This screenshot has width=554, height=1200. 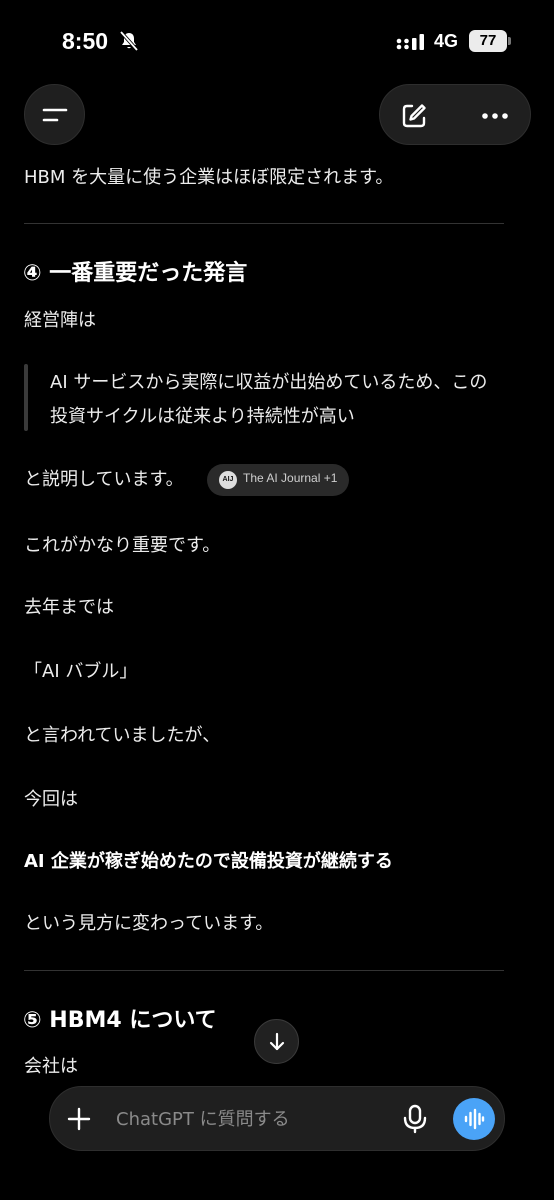 What do you see at coordinates (120, 1020) in the screenshot?
I see `section-heading-5: ⑤ HBM4 について` at bounding box center [120, 1020].